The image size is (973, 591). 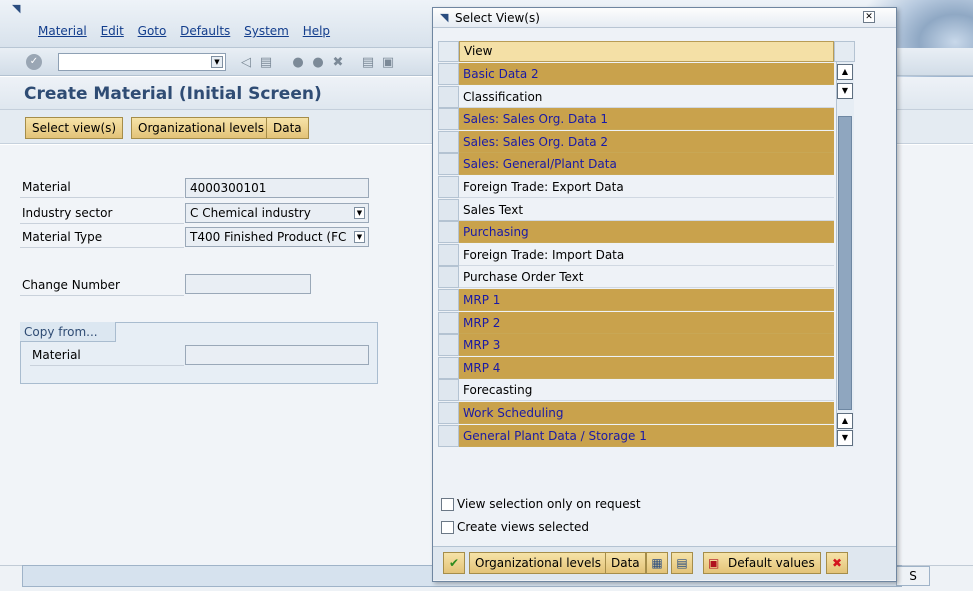 What do you see at coordinates (523, 527) in the screenshot?
I see `create-views-label: Create views selected` at bounding box center [523, 527].